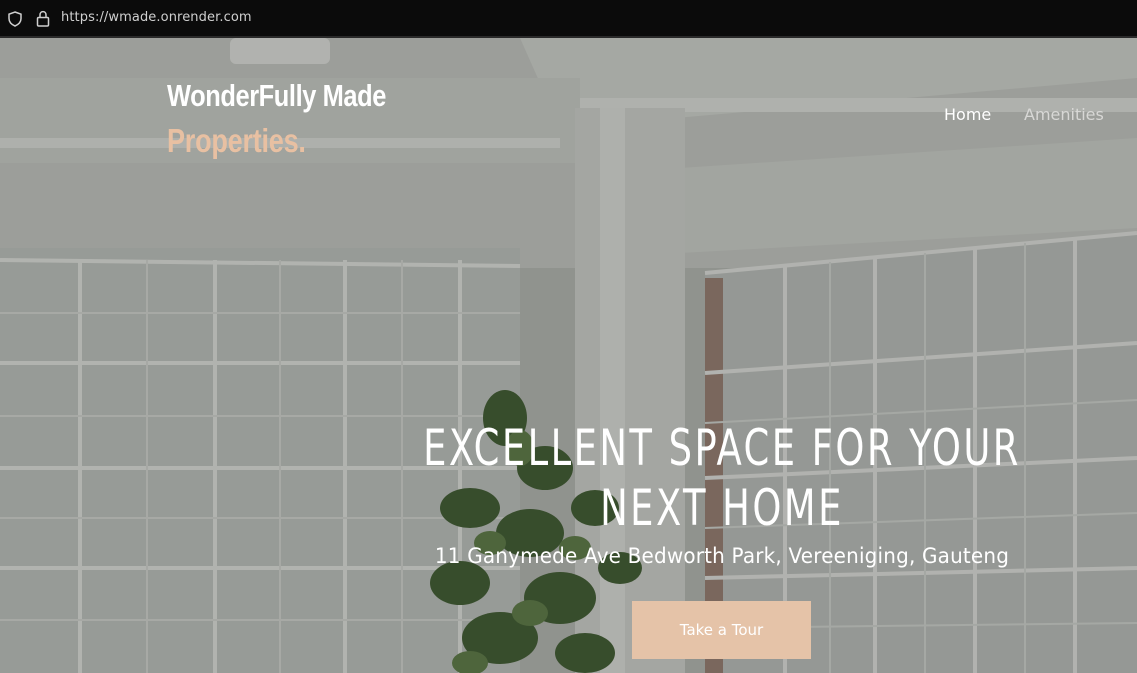 This screenshot has height=673, width=1137. What do you see at coordinates (236, 140) in the screenshot?
I see `brand-subtitle: Properties.` at bounding box center [236, 140].